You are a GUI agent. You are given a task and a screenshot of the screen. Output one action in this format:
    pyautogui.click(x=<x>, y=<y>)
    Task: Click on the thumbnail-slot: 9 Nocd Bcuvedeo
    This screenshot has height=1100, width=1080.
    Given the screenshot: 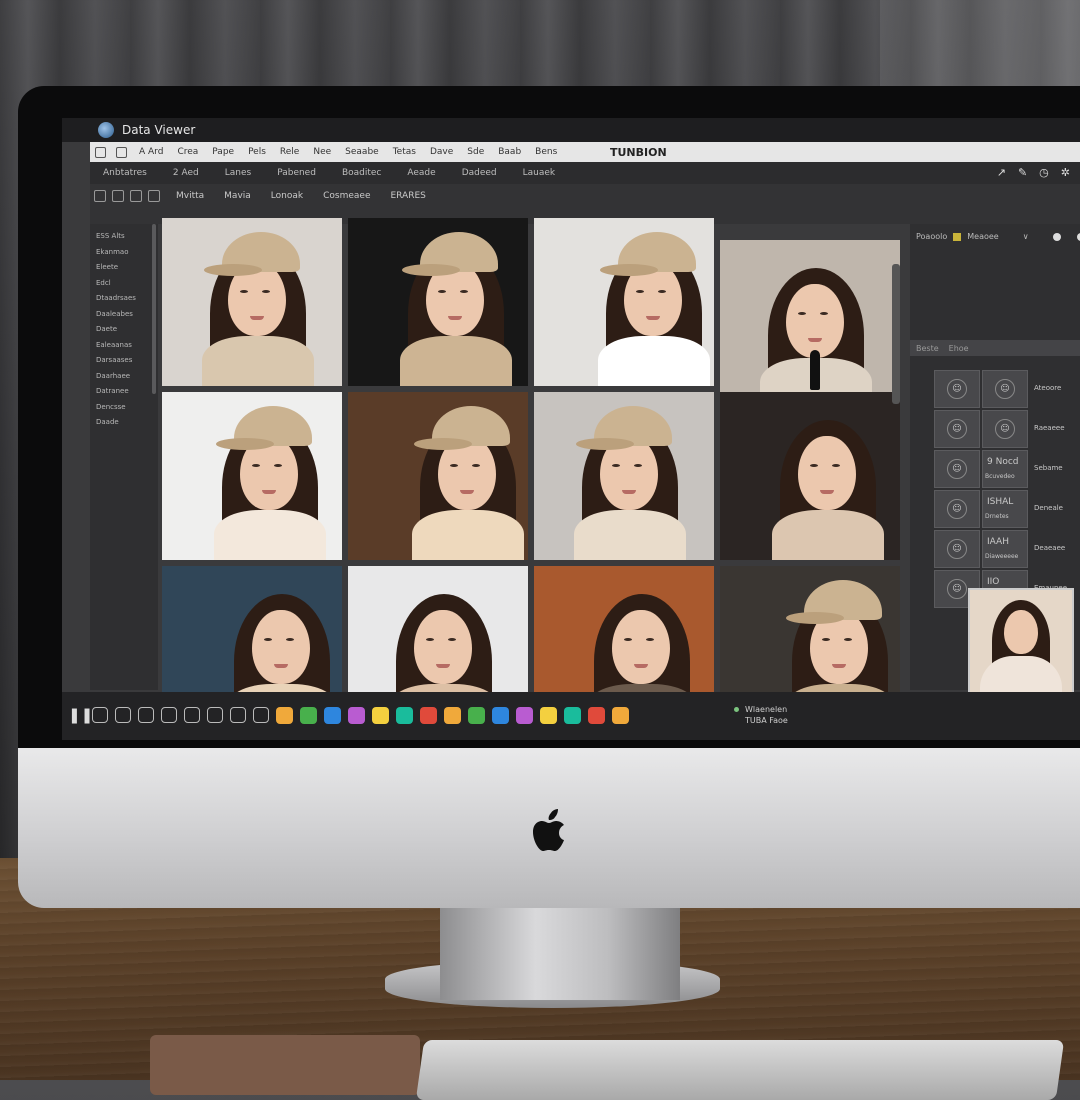 What is the action you would take?
    pyautogui.click(x=1005, y=469)
    